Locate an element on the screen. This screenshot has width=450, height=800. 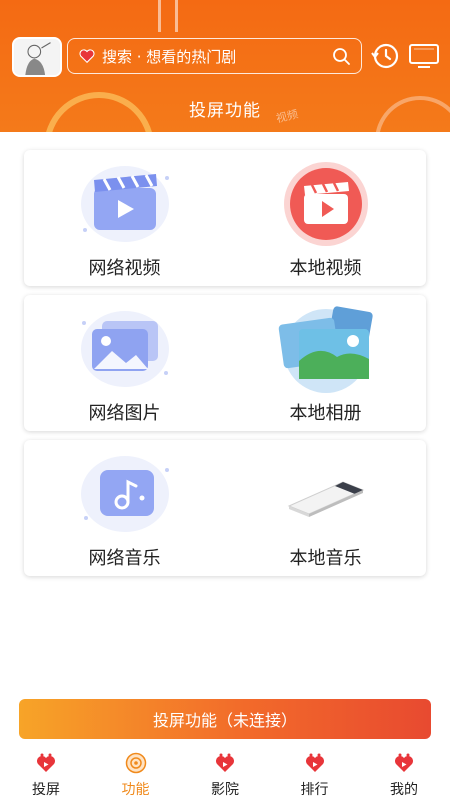
local-music-icon is located at coordinates (325, 499).